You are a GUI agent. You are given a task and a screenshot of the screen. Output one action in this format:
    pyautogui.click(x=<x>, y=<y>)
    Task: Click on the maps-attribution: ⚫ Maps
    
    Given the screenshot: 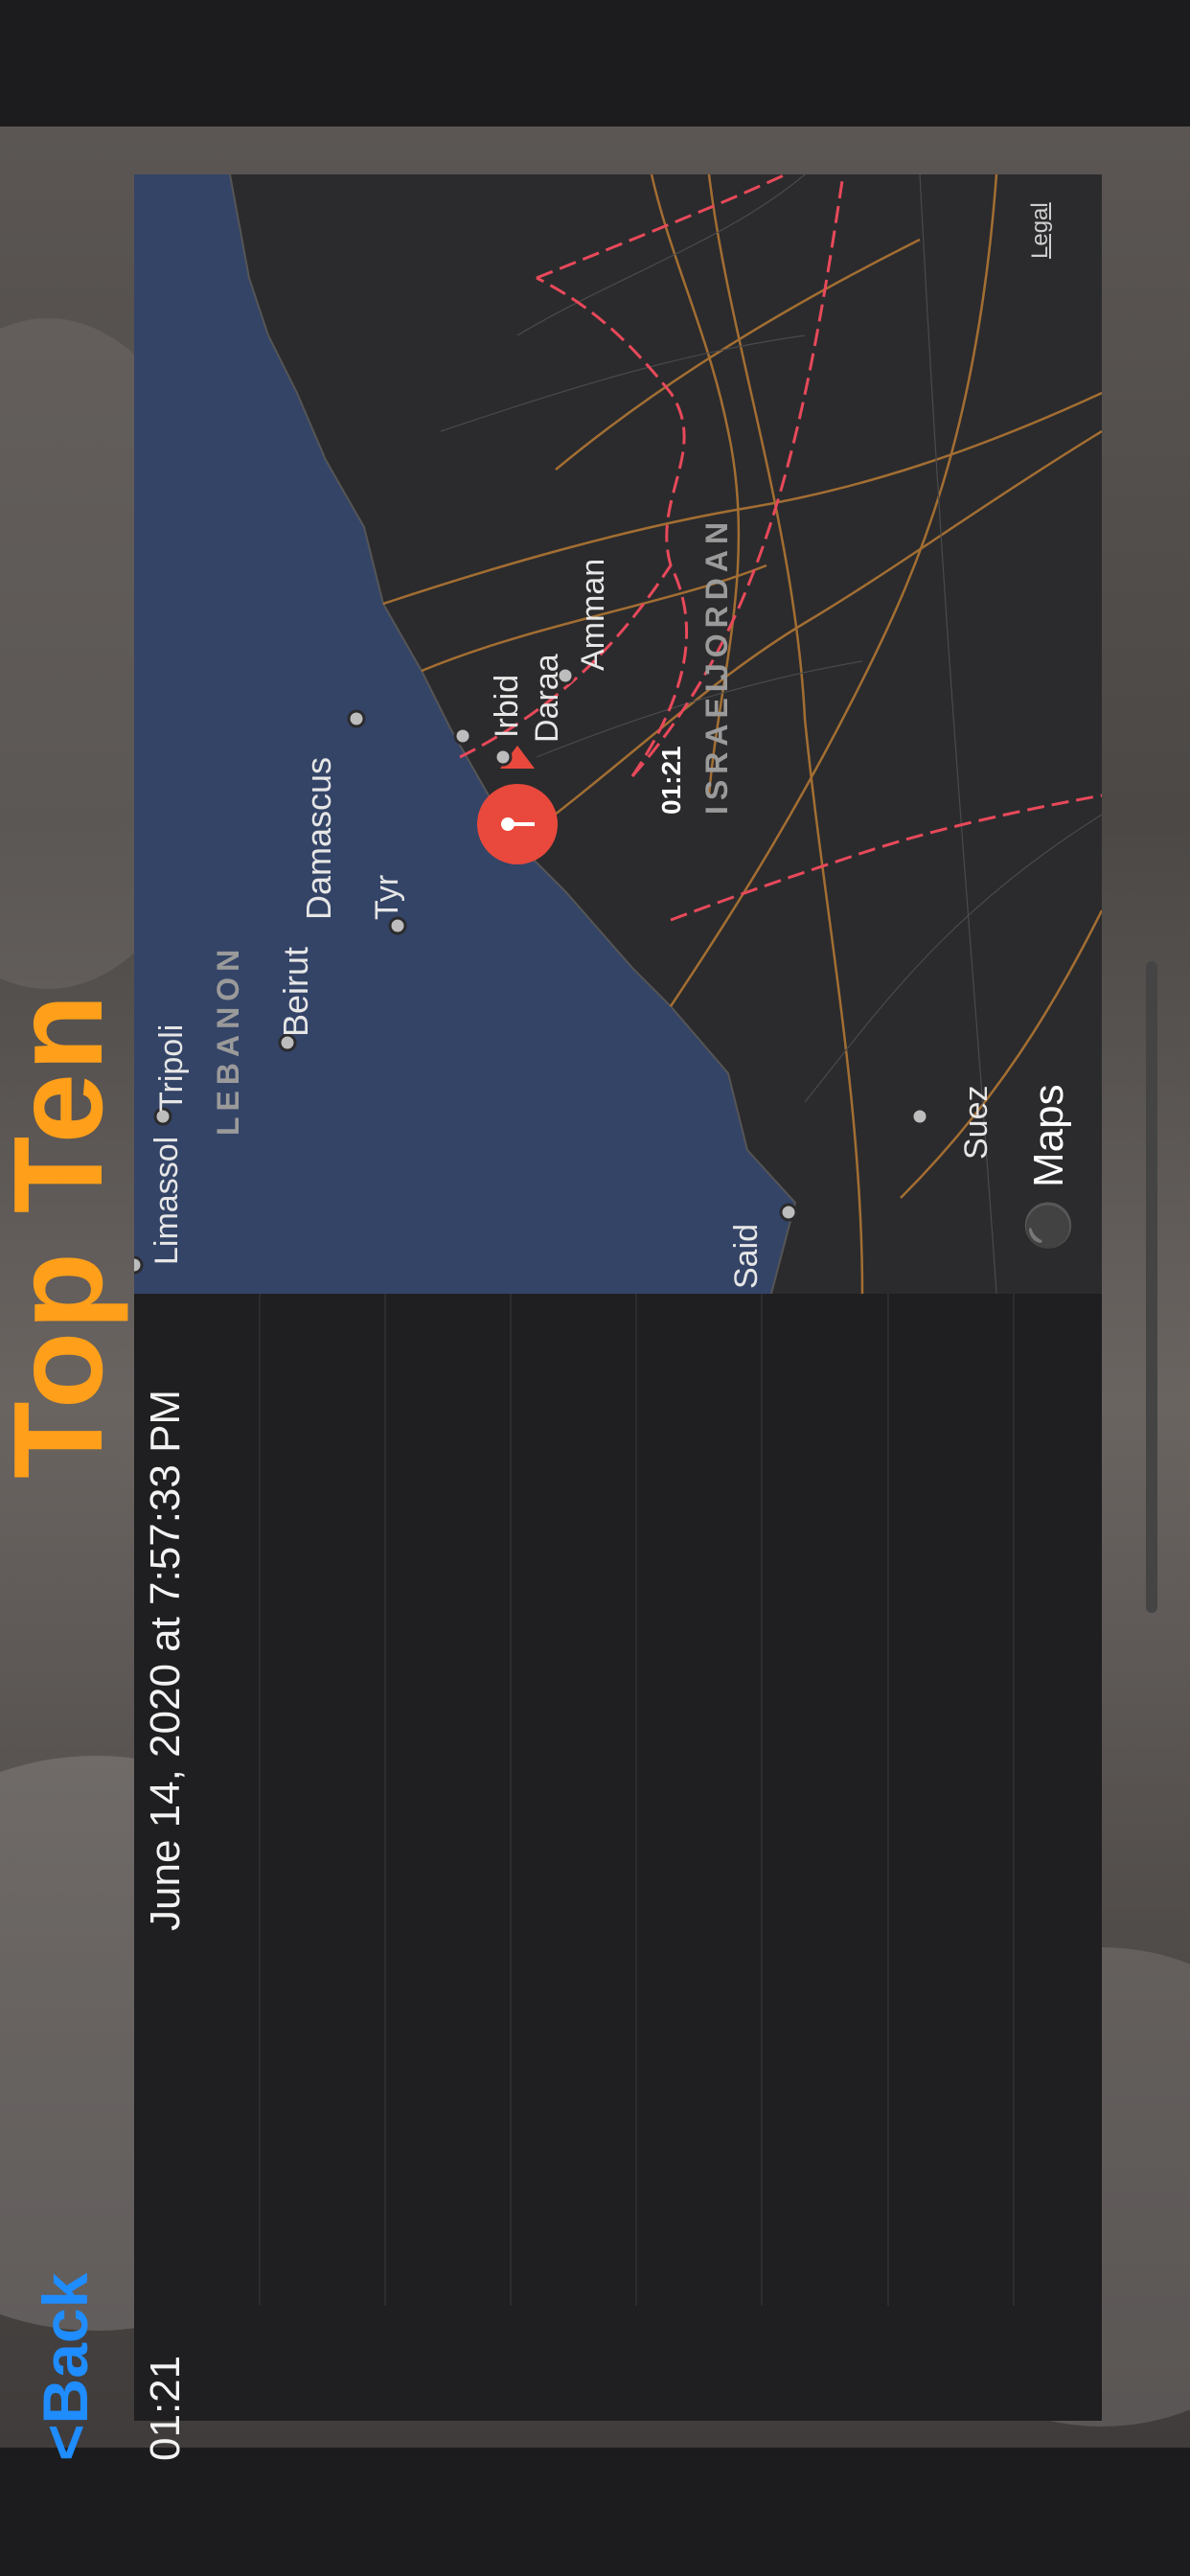 What is the action you would take?
    pyautogui.click(x=1048, y=1168)
    